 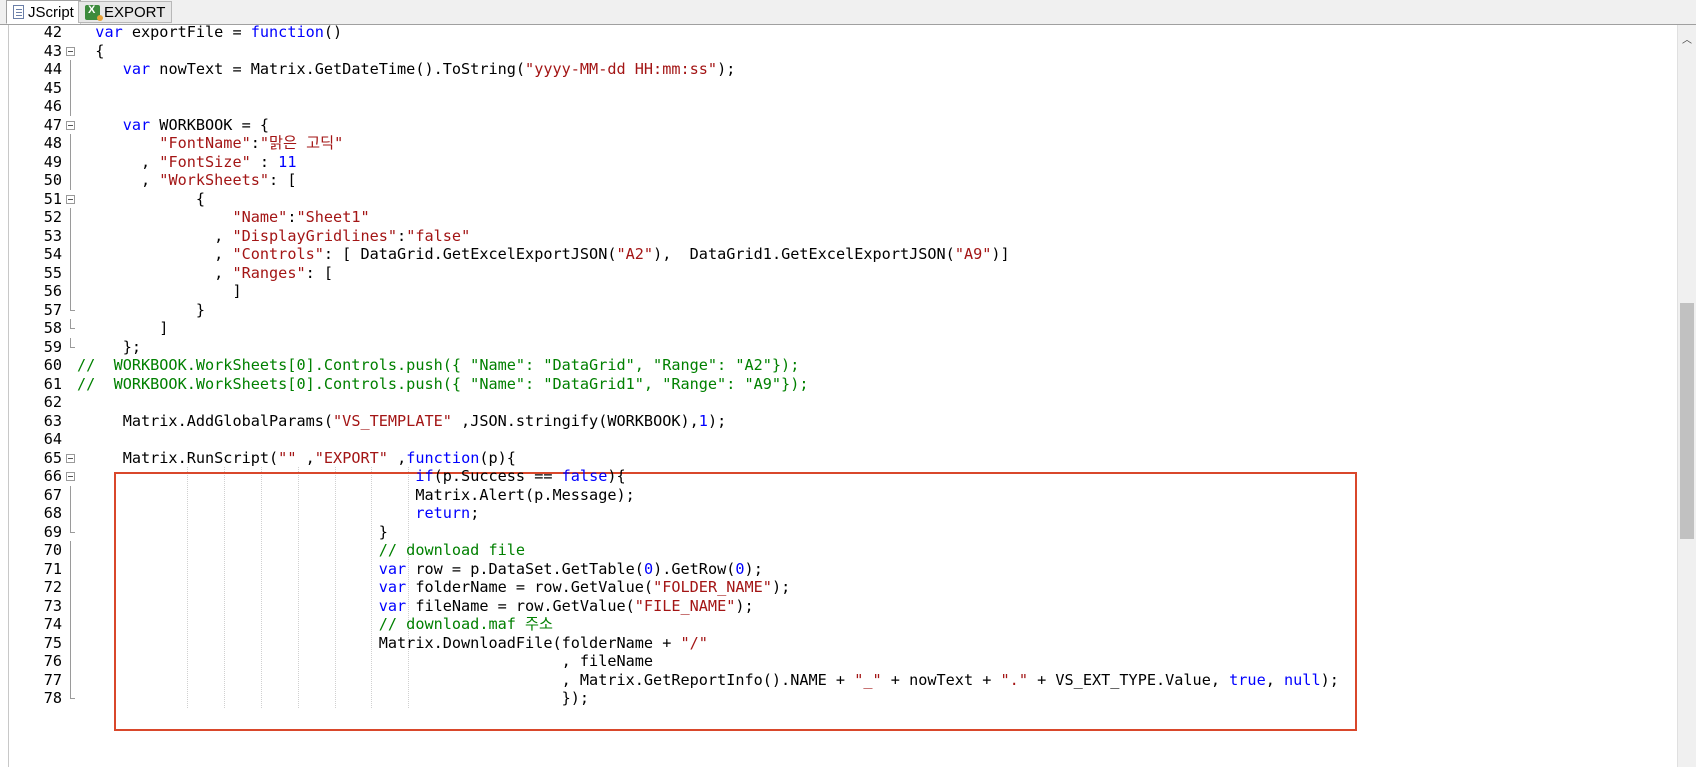 What do you see at coordinates (779, 199) in the screenshot?
I see `code-line: 51 {` at bounding box center [779, 199].